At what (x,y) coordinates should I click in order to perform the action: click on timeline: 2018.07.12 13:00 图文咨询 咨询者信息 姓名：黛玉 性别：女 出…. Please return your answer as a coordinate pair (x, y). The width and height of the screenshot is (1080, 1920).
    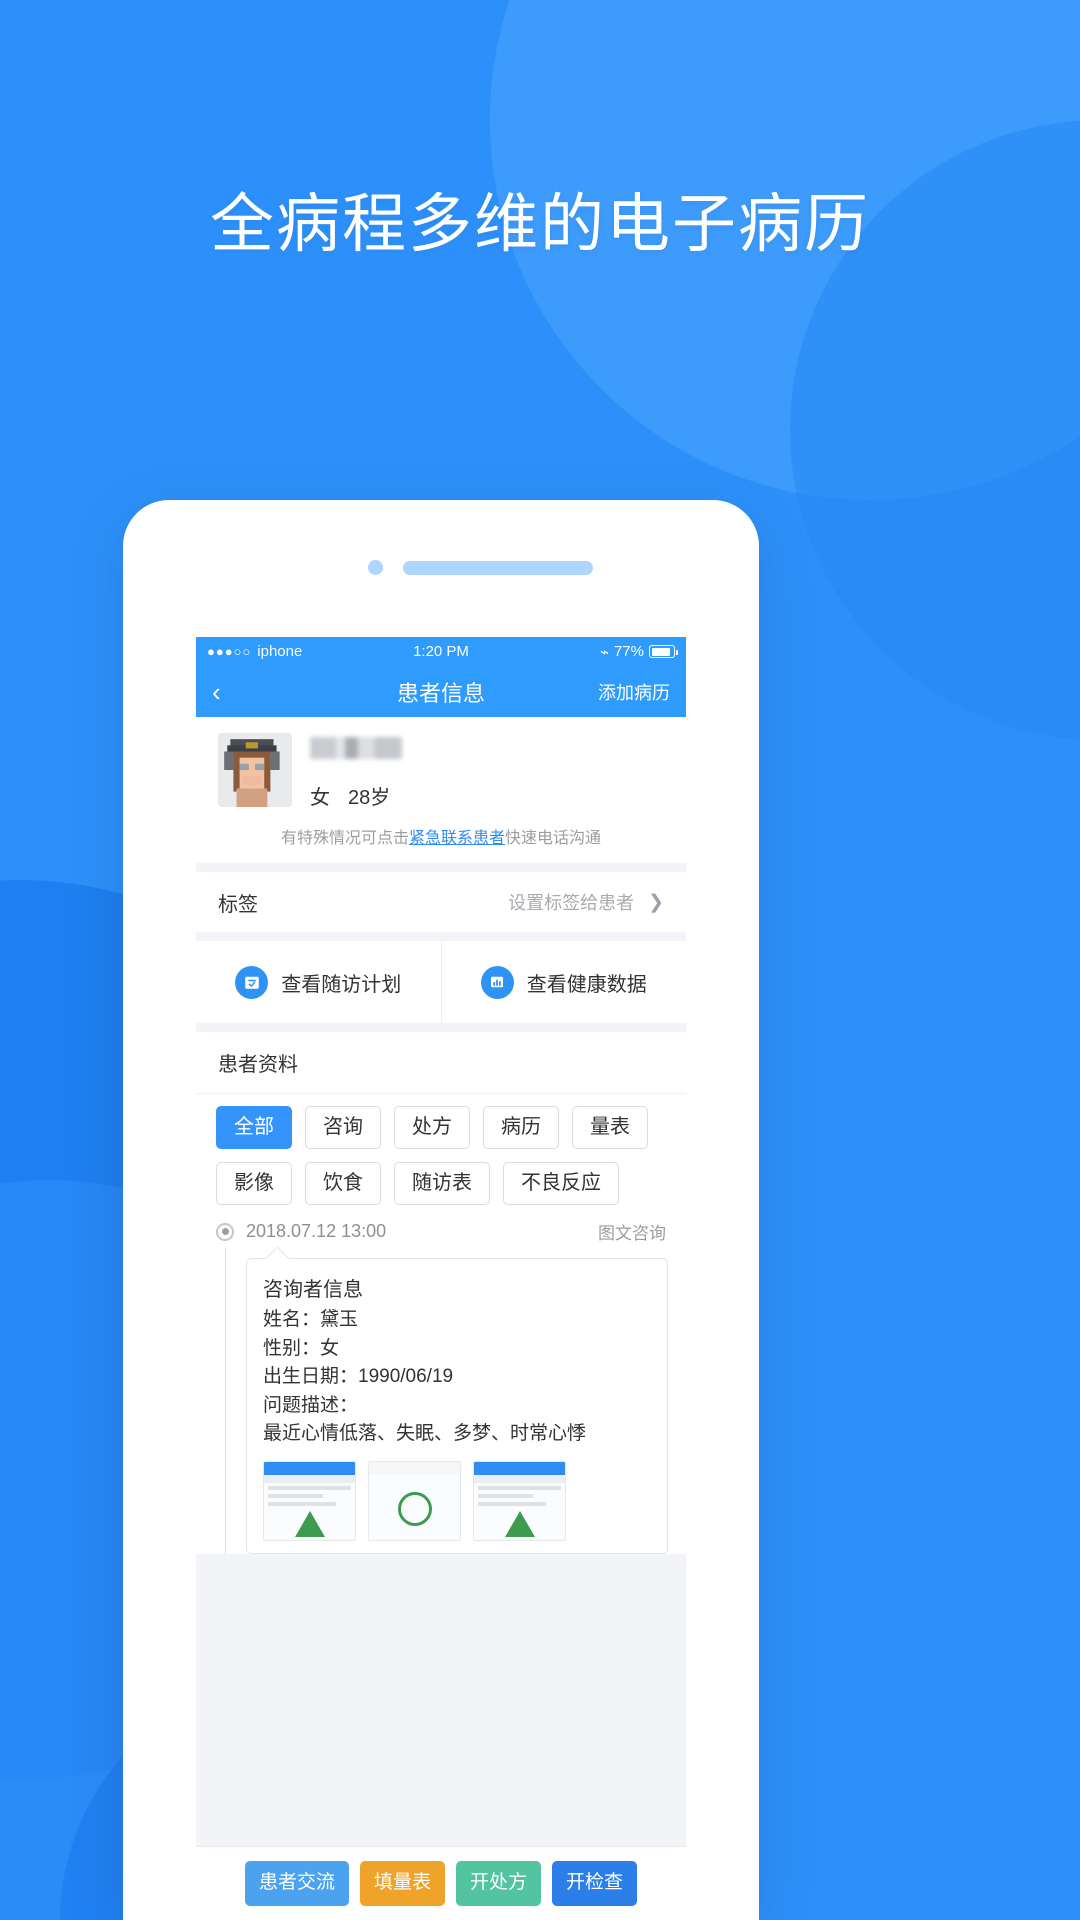
    Looking at the image, I should click on (441, 1381).